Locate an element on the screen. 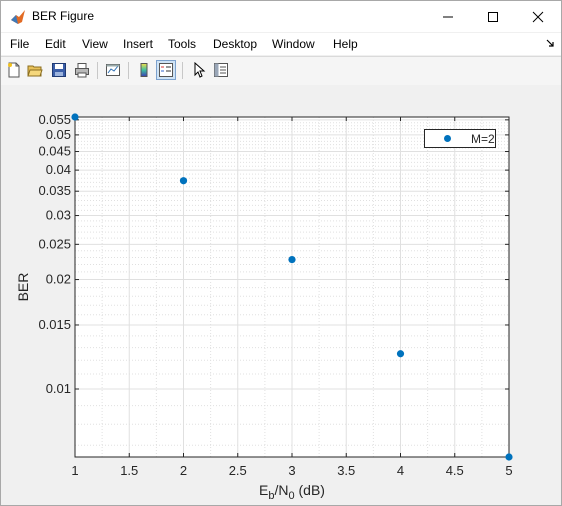  y-tick-label: 0.055 is located at coordinates (54, 119).